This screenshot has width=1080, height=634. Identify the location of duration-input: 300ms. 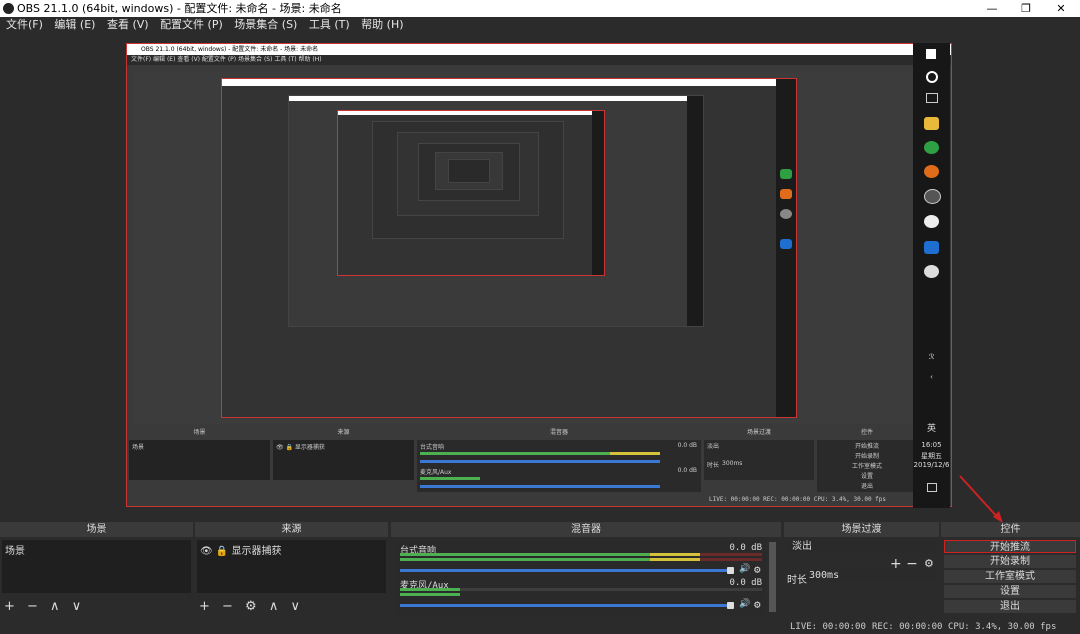
(871, 575).